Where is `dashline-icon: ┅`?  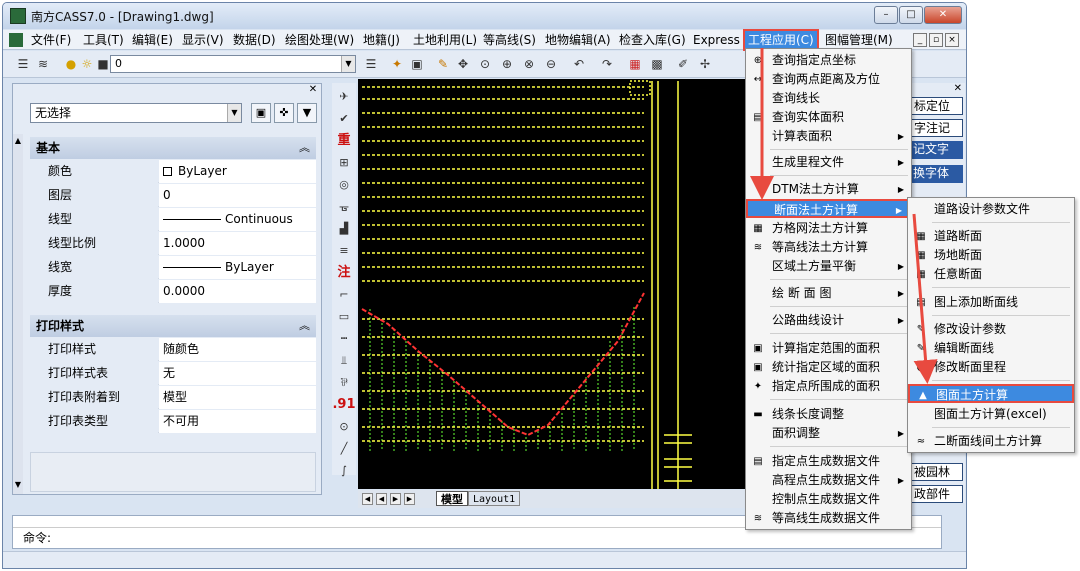
dashline-icon: ┅ is located at coordinates (344, 339).